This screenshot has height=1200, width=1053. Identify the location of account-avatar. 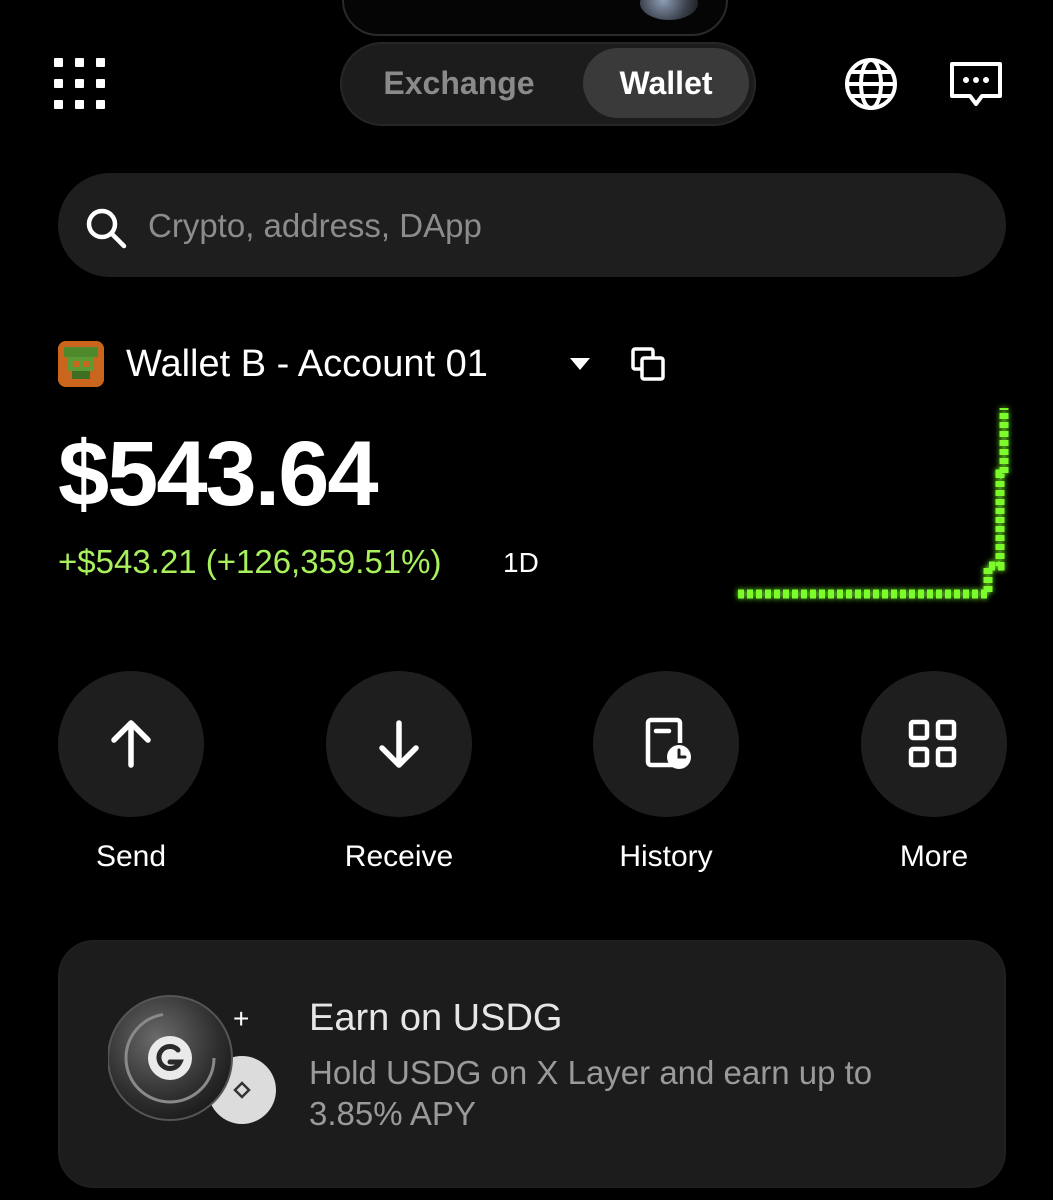
(81, 364).